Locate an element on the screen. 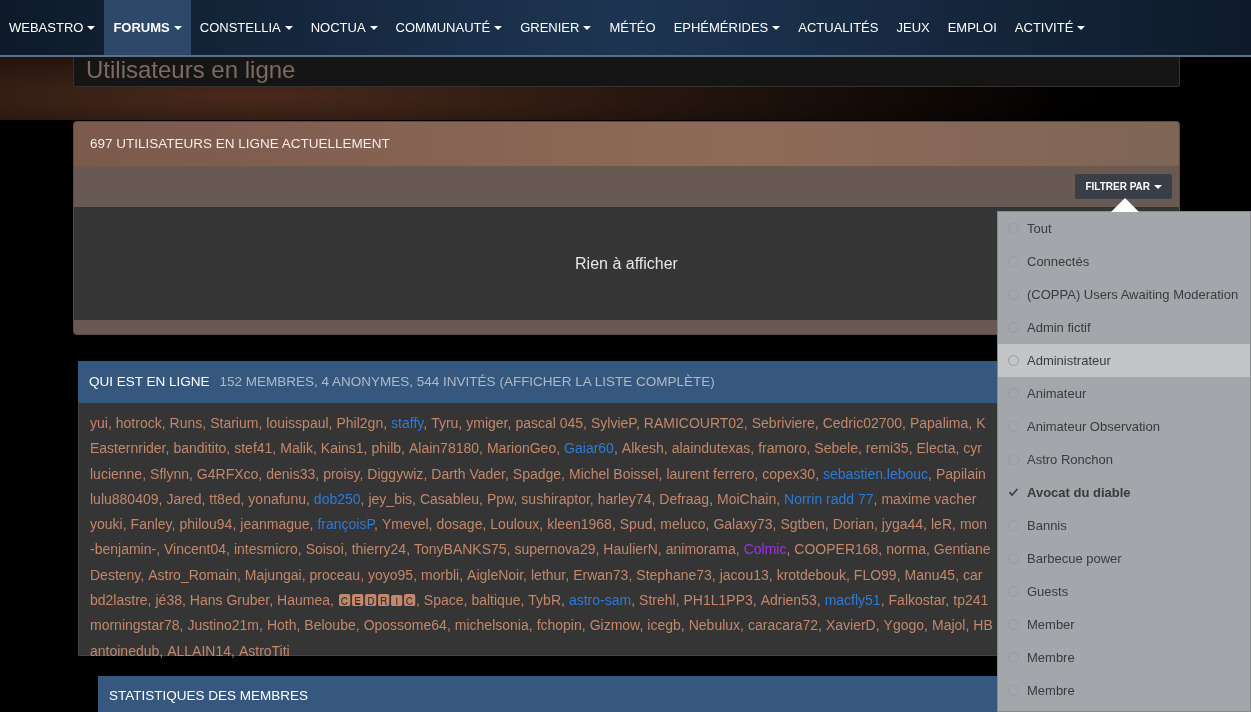 Image resolution: width=1251 pixels, height=712 pixels. member-link: yonafunu is located at coordinates (277, 498).